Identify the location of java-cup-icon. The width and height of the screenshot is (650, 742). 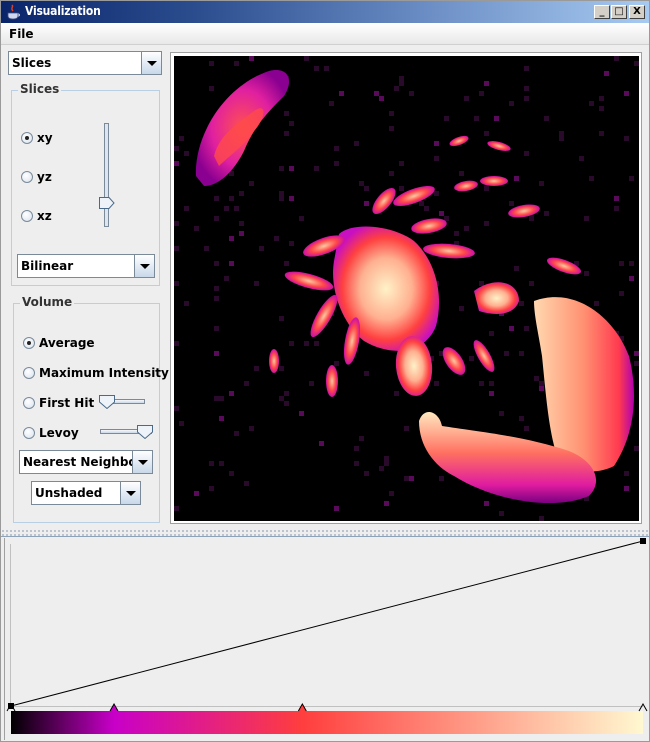
(13, 12).